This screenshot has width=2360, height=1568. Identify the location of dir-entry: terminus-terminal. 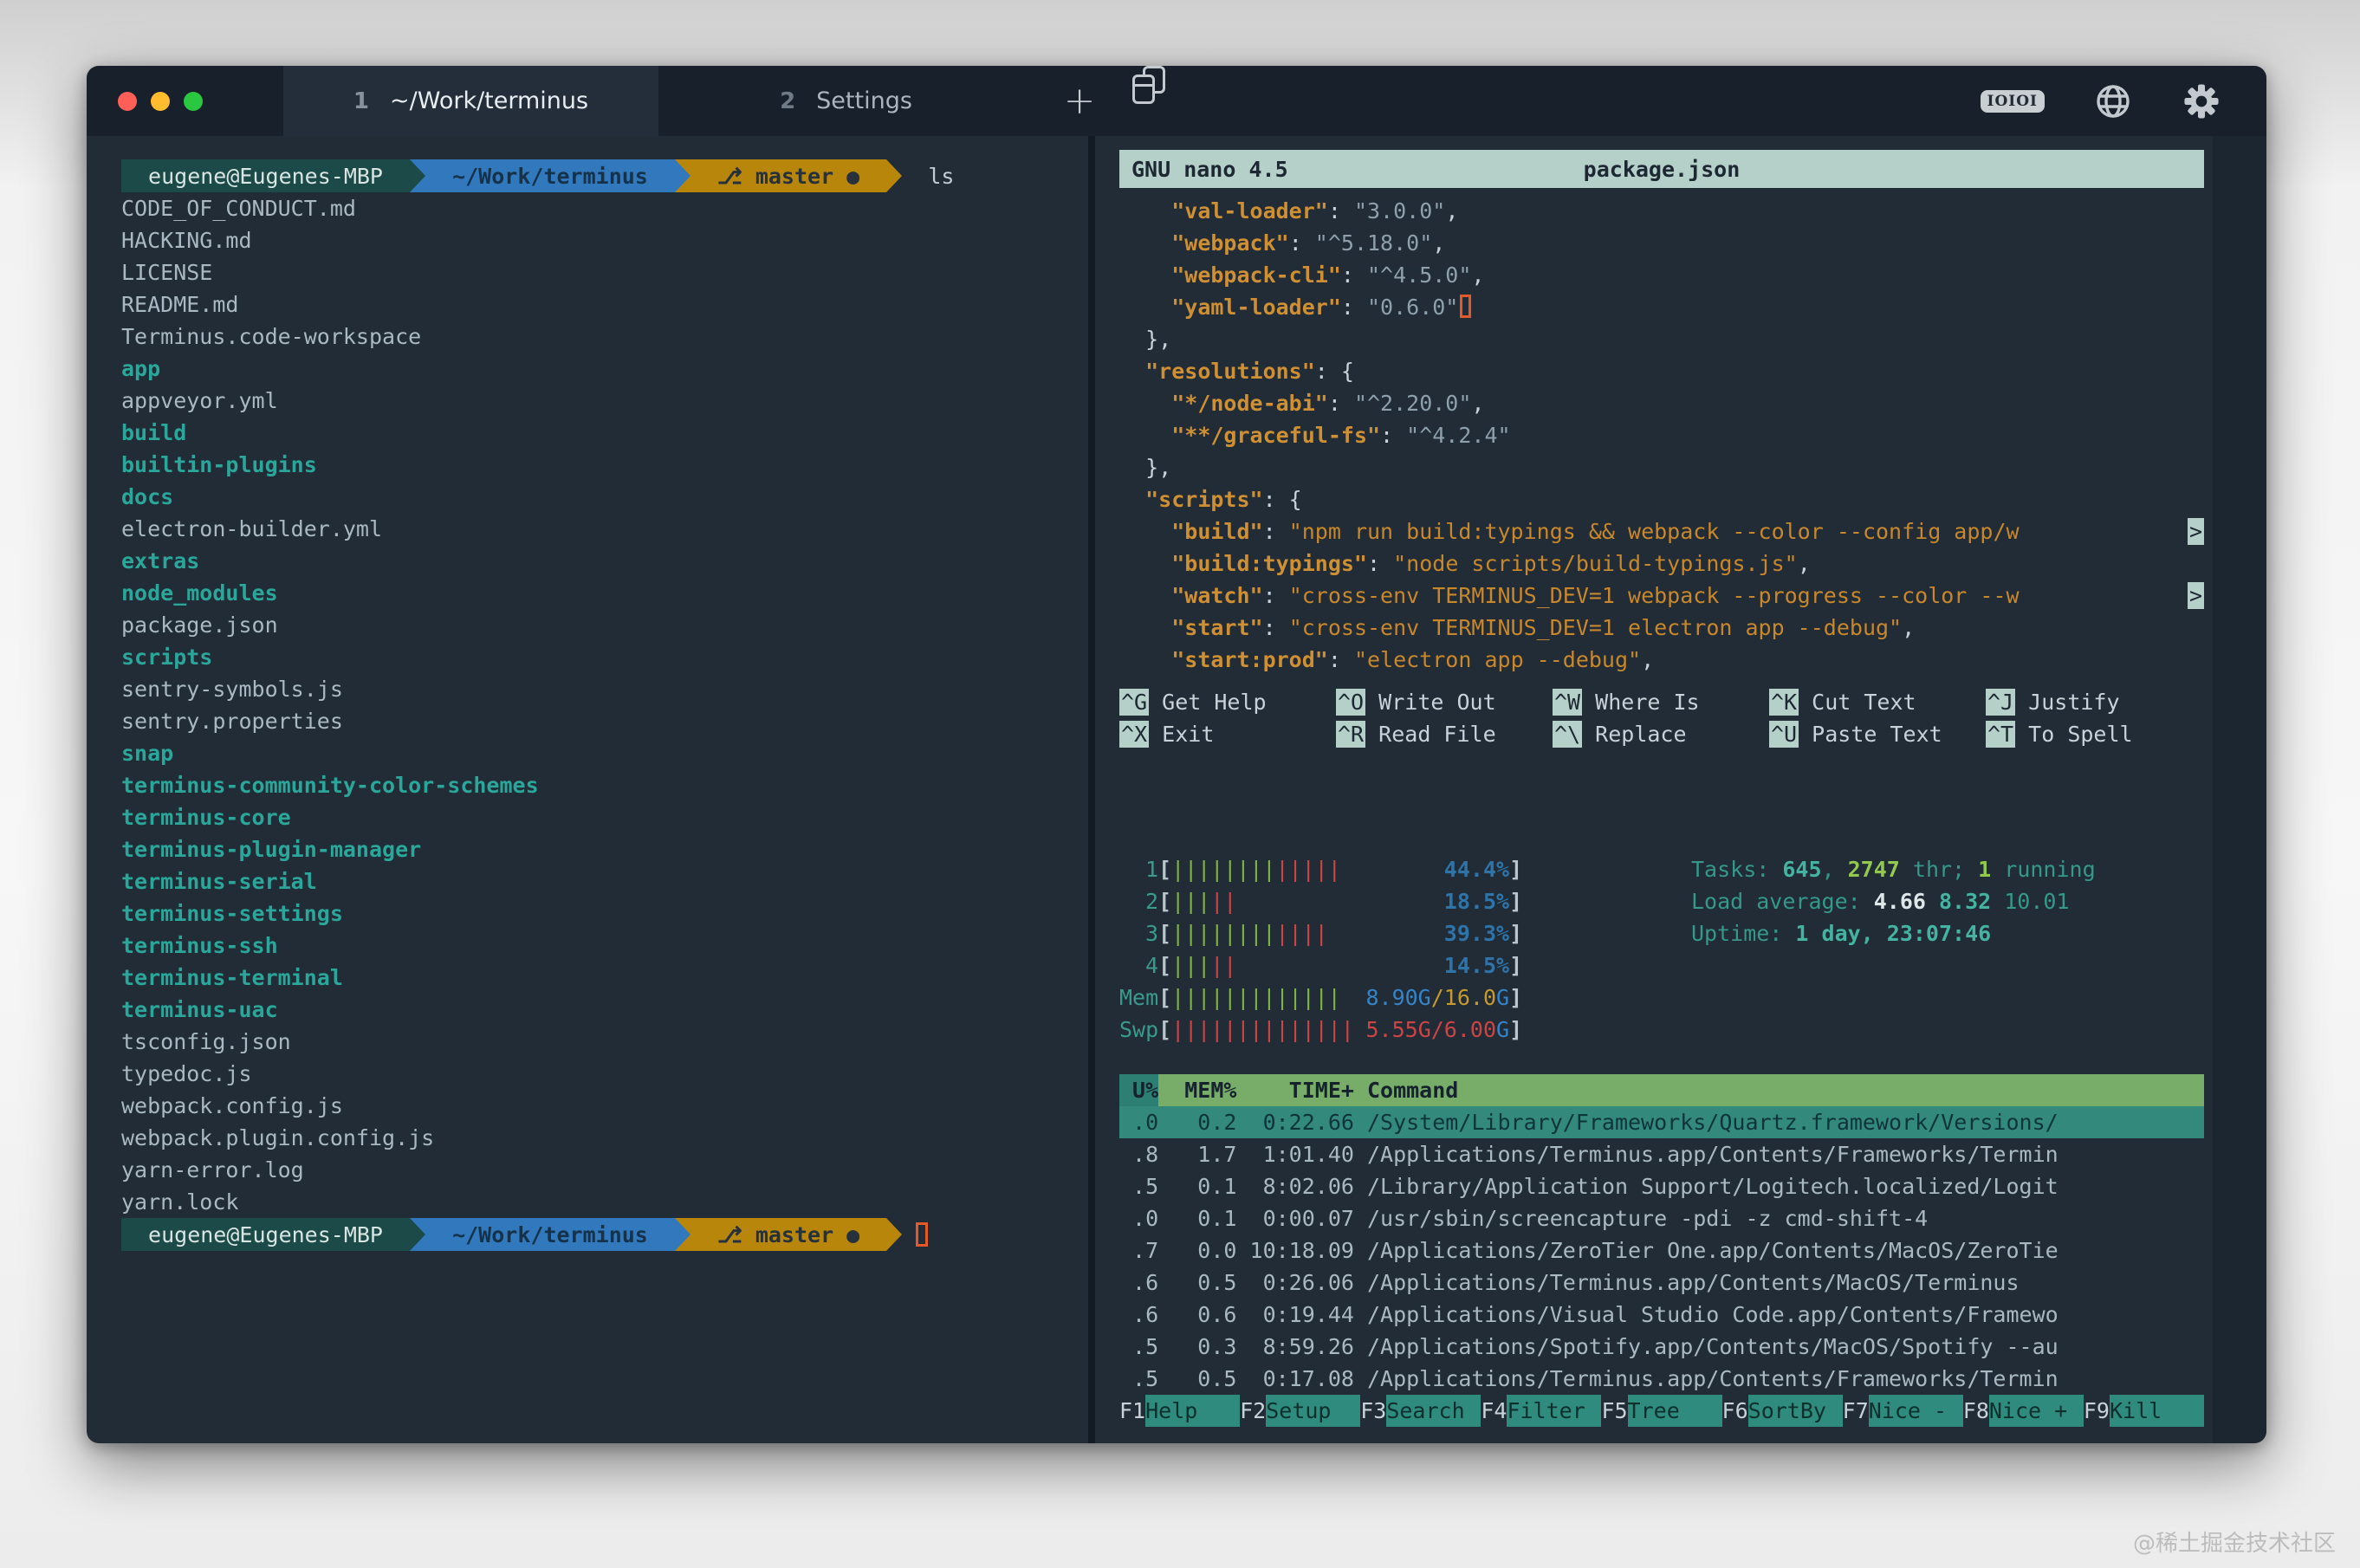
(232, 977).